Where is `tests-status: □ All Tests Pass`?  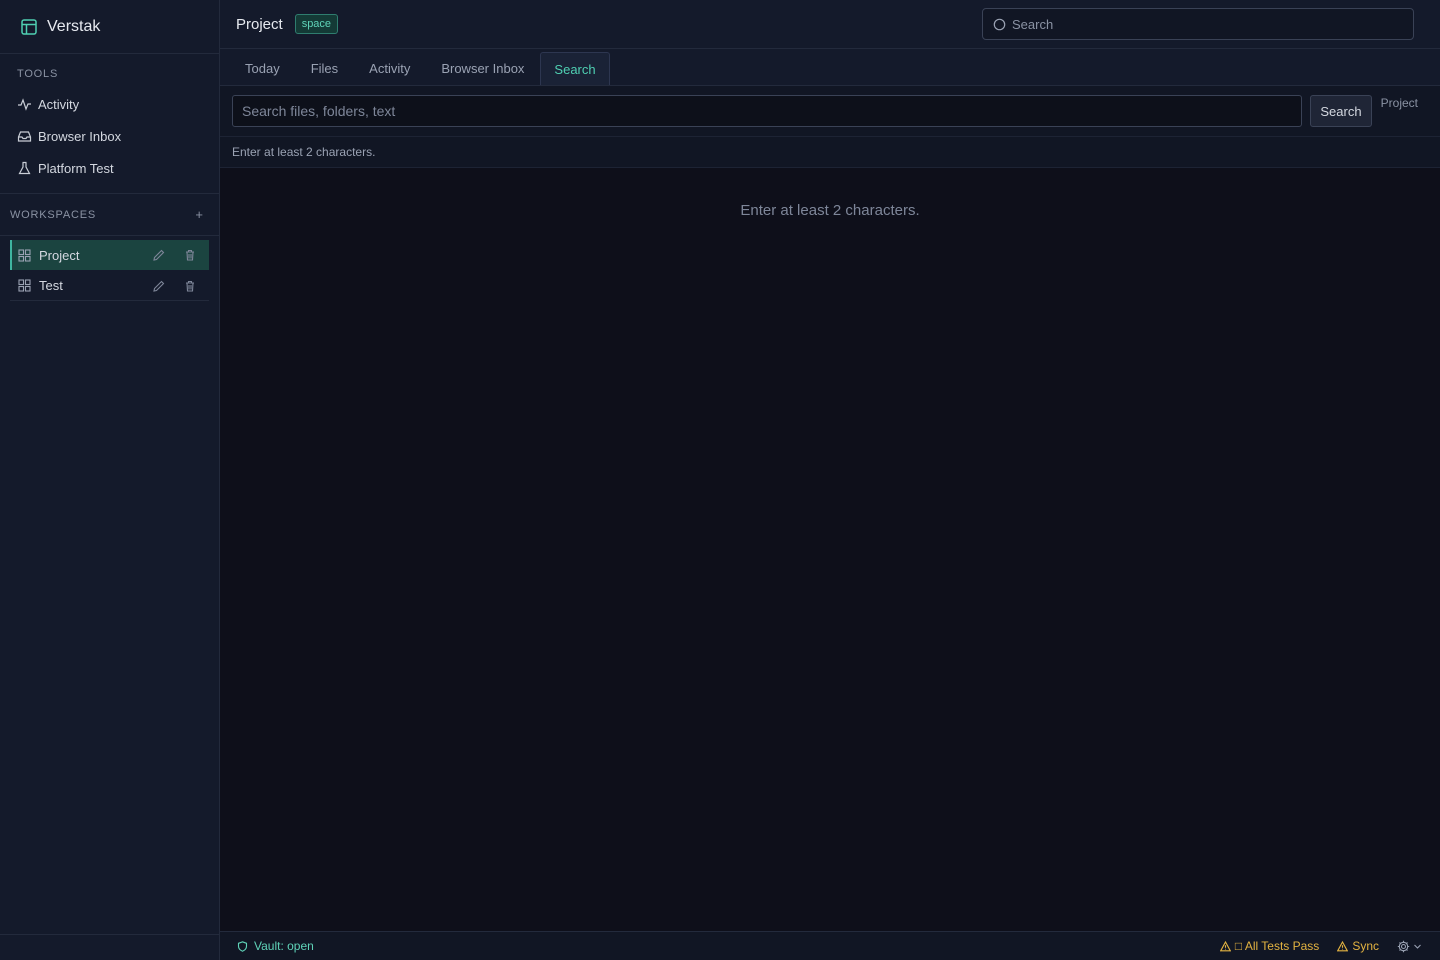
tests-status: □ All Tests Pass is located at coordinates (1269, 946).